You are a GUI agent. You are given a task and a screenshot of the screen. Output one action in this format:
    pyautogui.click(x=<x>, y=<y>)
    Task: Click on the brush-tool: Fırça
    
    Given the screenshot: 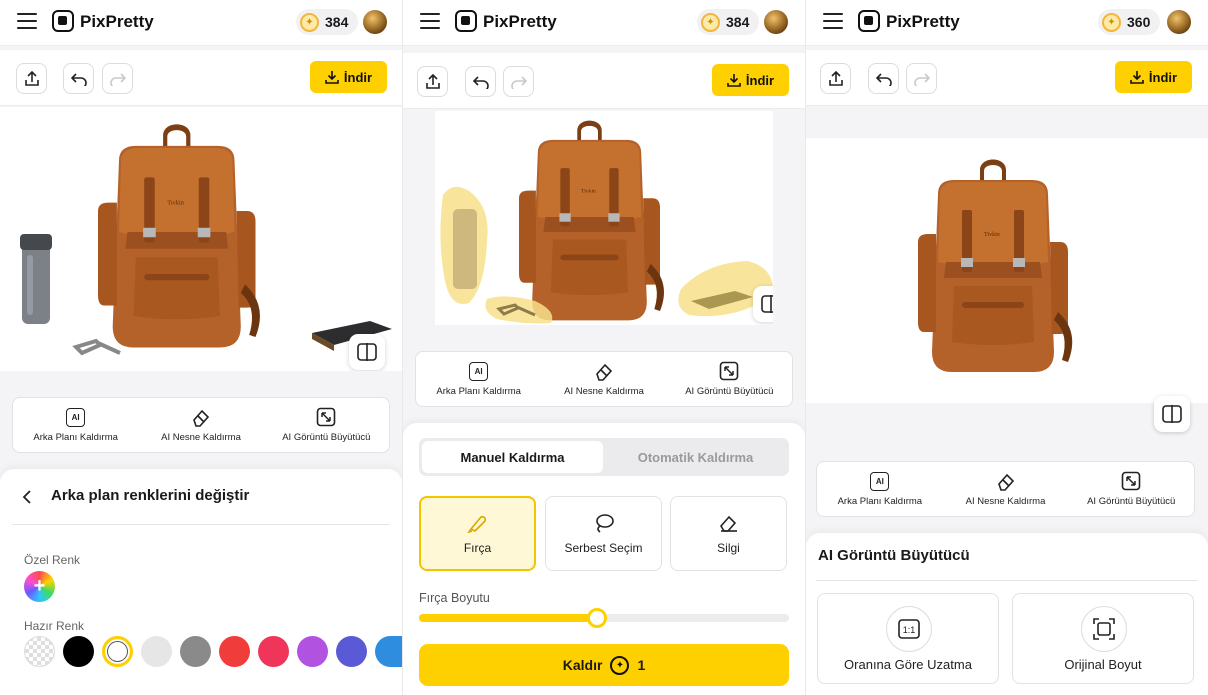 What is the action you would take?
    pyautogui.click(x=477, y=533)
    